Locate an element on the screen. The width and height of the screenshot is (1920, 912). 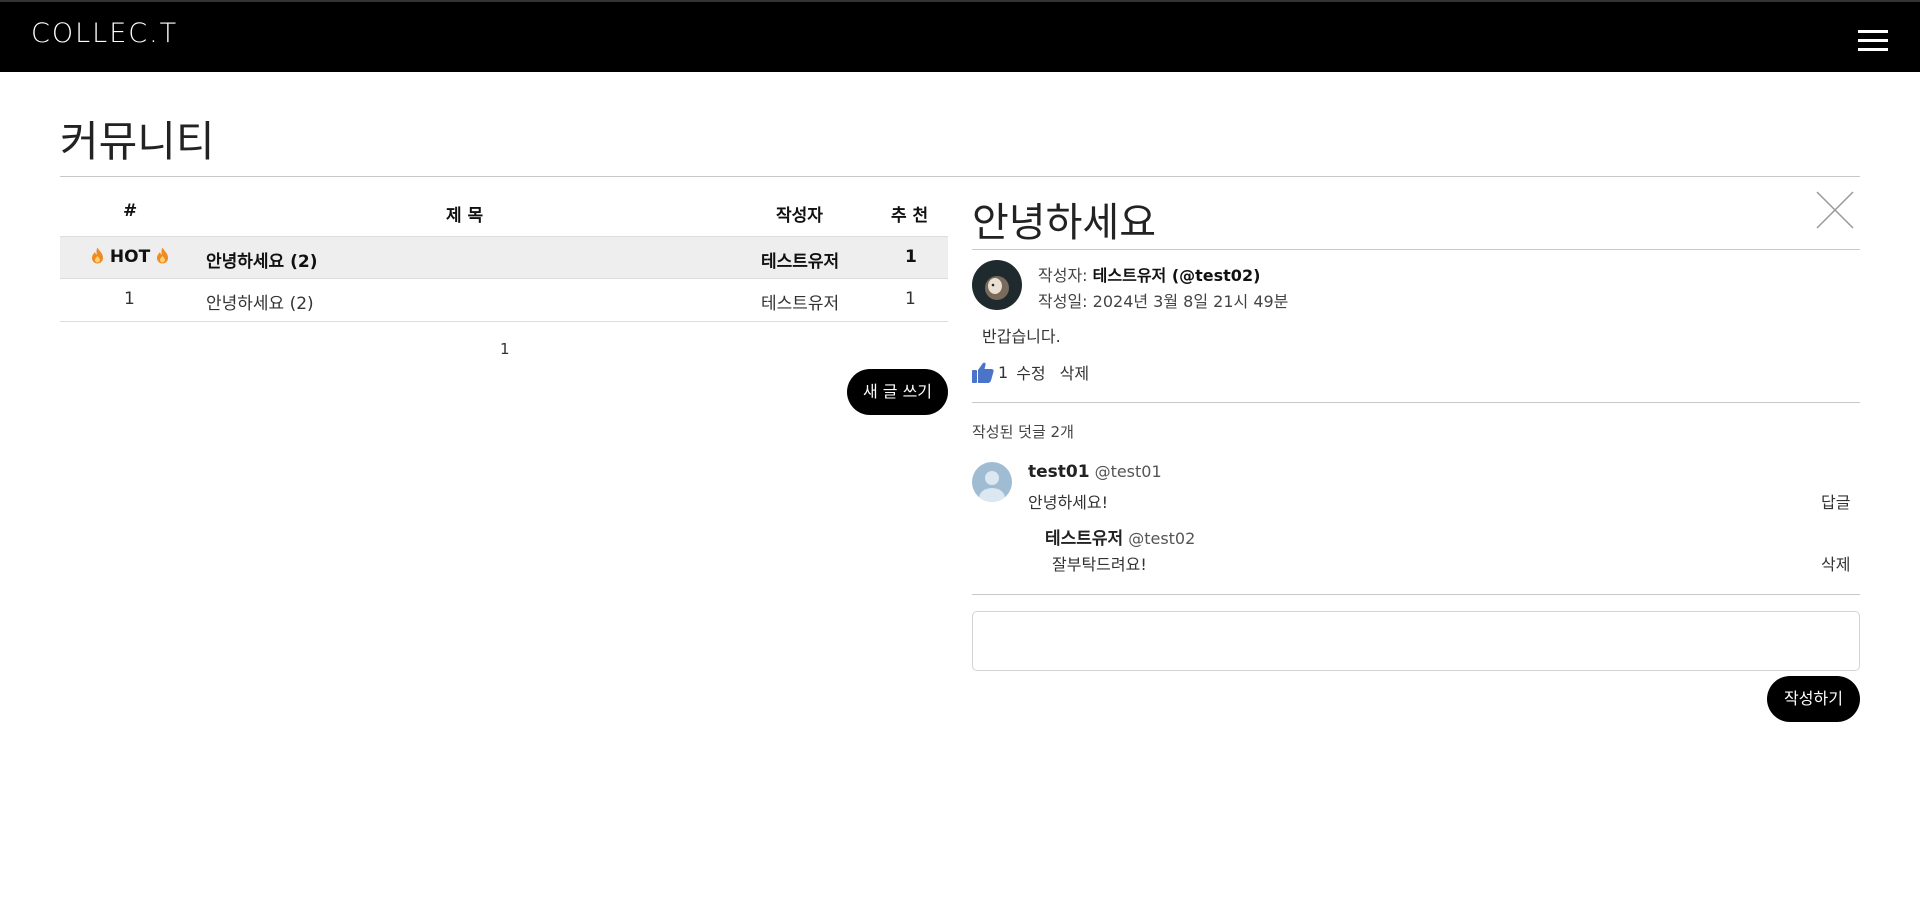
post-author-line: 작성자: 테스트유저 (@test02) is located at coordinates (1149, 274).